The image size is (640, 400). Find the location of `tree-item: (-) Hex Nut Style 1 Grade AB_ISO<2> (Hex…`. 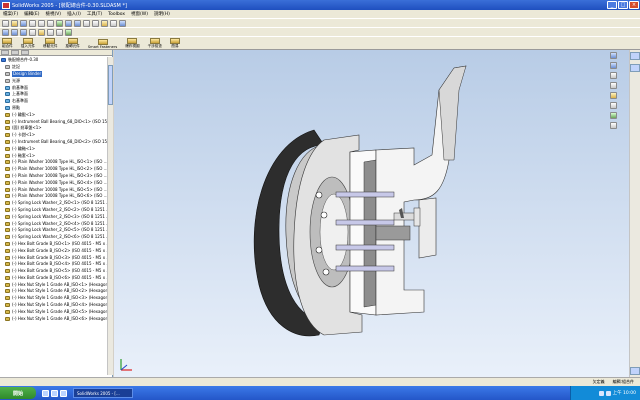

tree-item: (-) Hex Nut Style 1 Grade AB_ISO<2> (Hex… is located at coordinates (53, 291).